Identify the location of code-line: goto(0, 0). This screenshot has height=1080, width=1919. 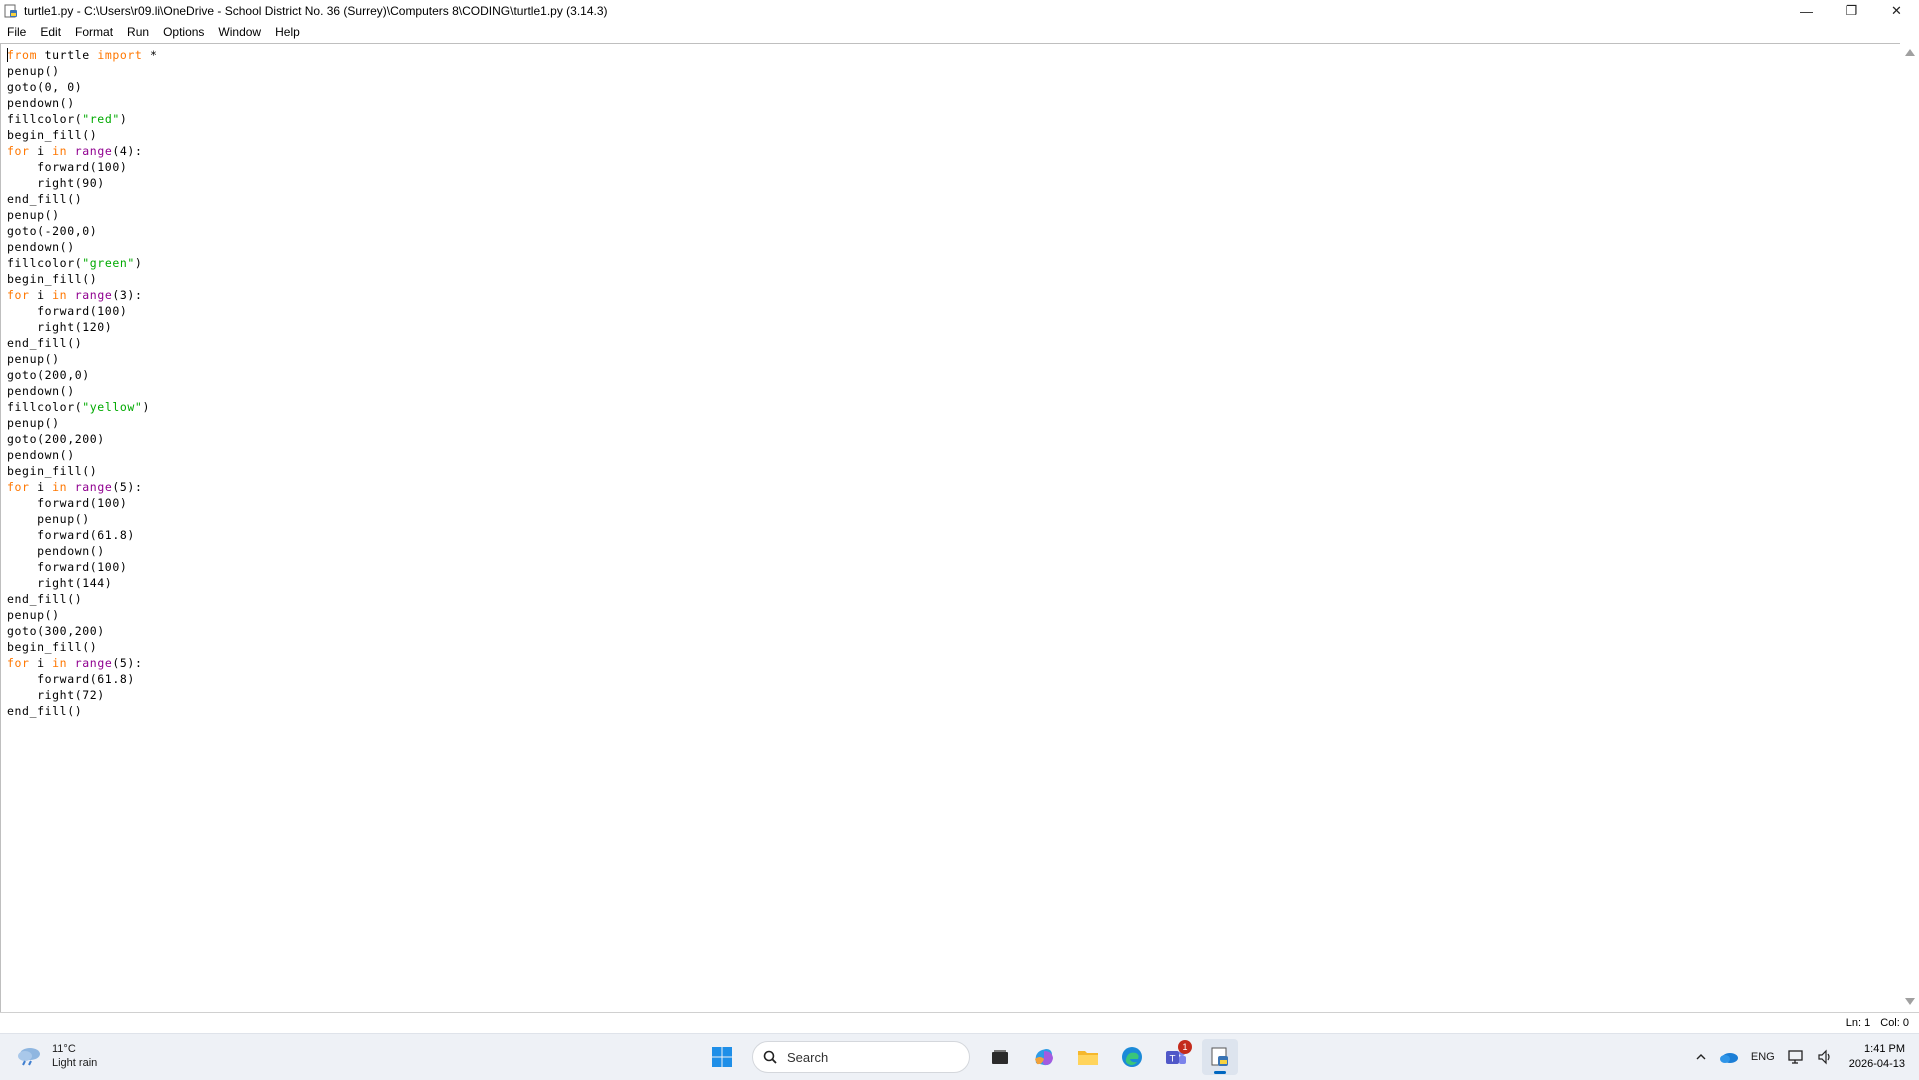
(82, 87).